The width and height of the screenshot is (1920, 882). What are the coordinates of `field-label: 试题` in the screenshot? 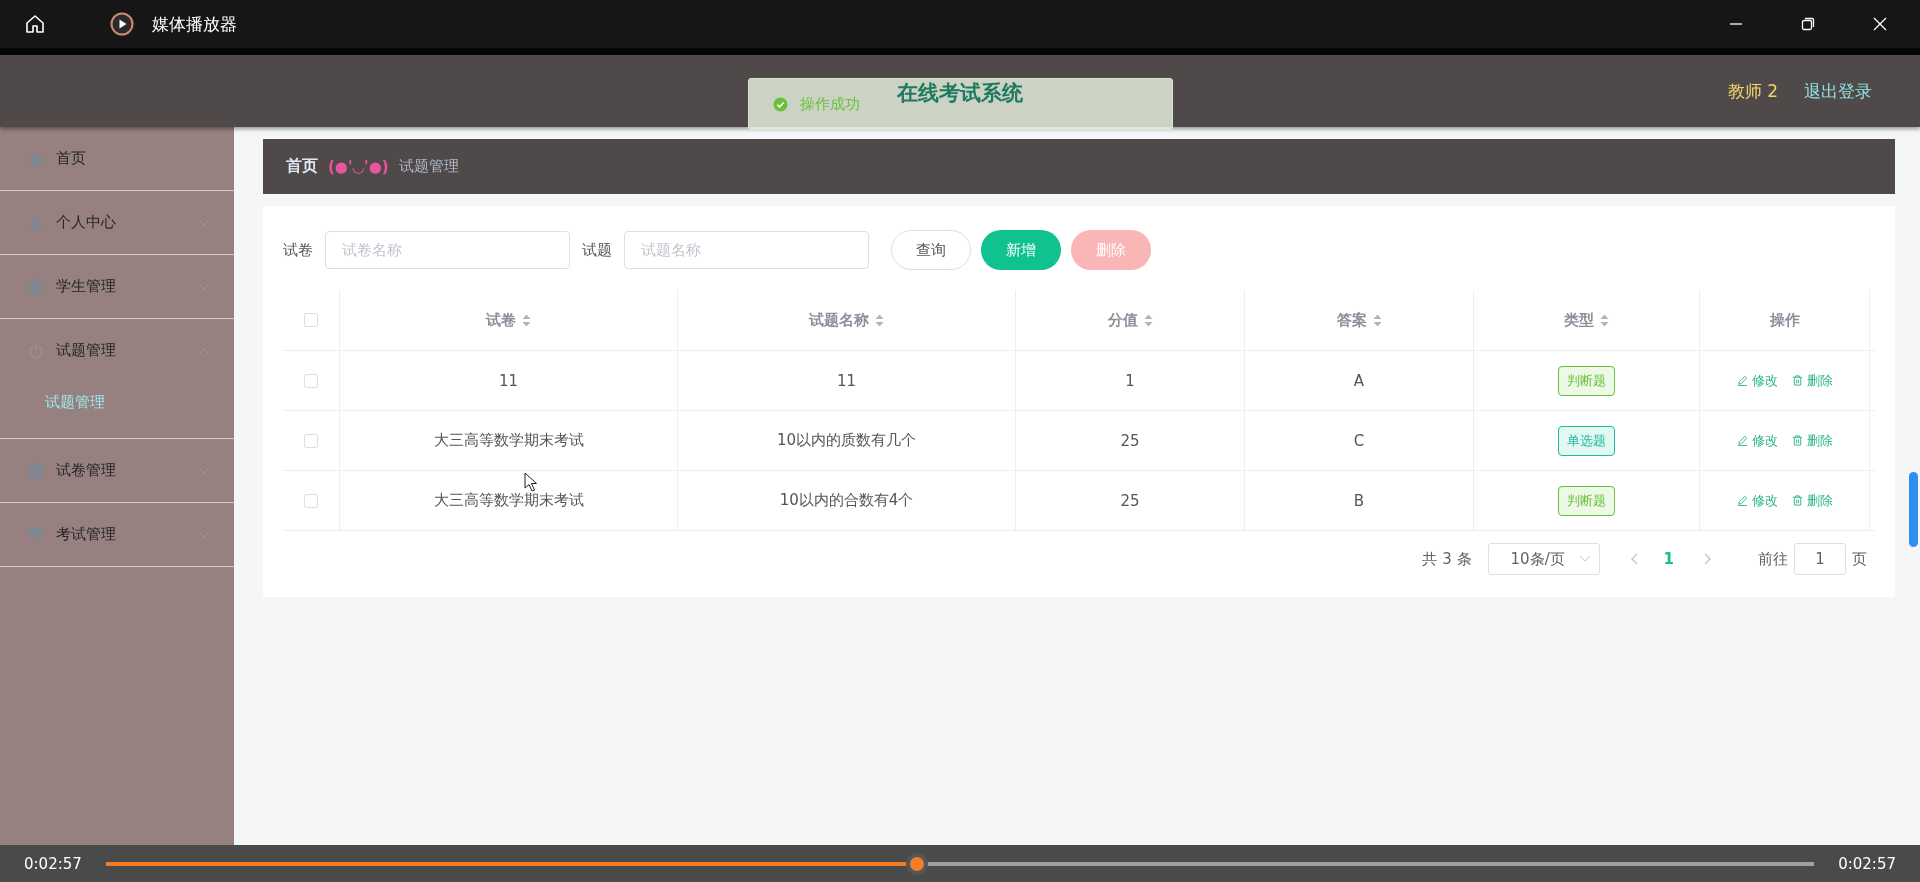 It's located at (597, 250).